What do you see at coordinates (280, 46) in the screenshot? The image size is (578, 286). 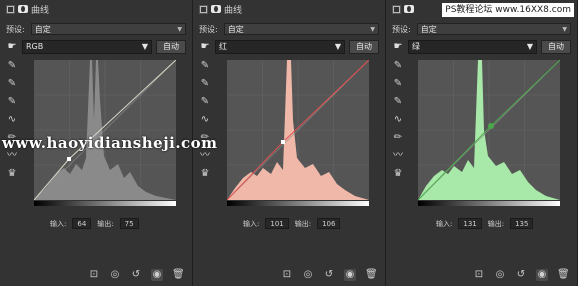 I see `channel-select: 红 ▼` at bounding box center [280, 46].